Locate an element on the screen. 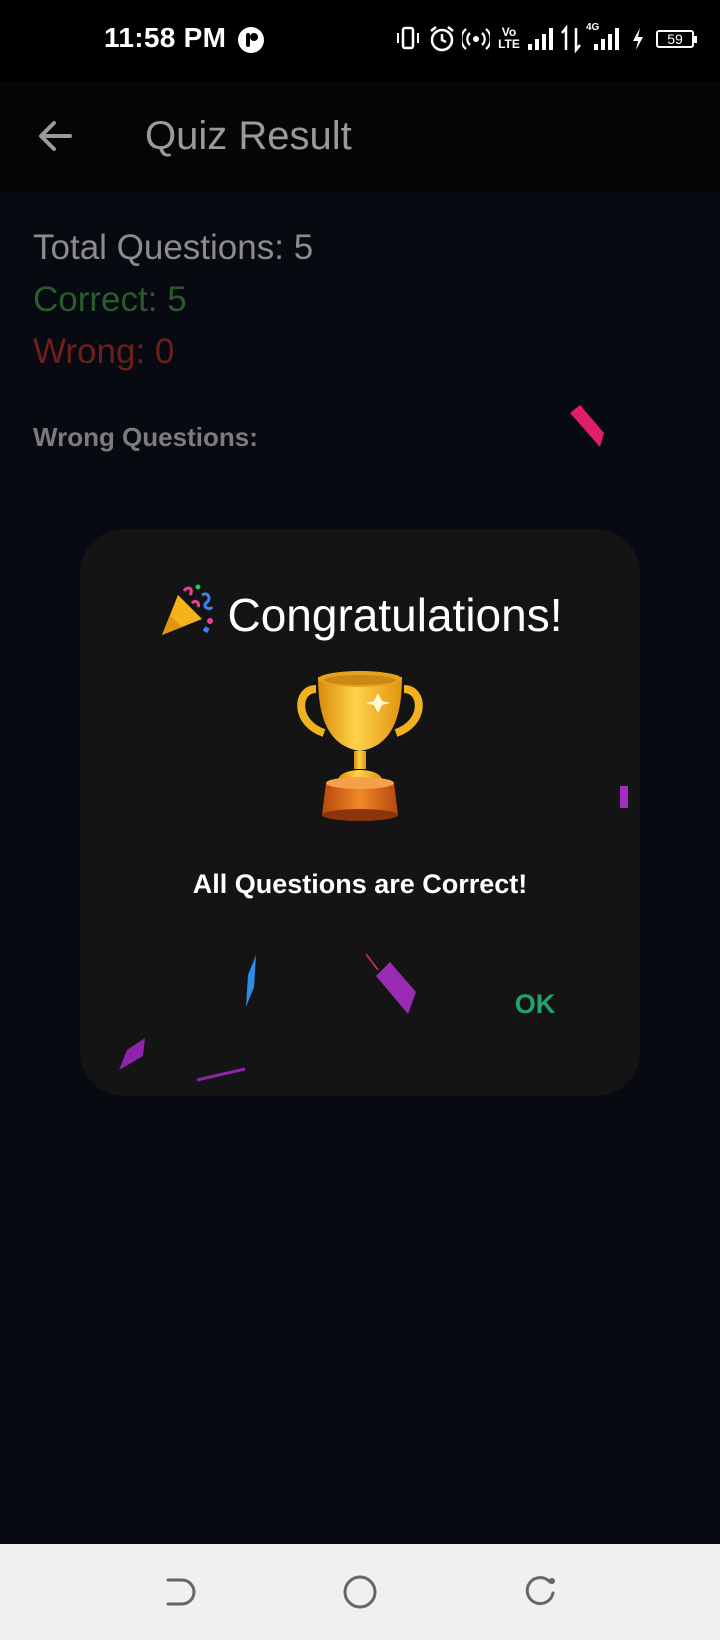 This screenshot has width=720, height=1640. alarm-icon is located at coordinates (442, 39).